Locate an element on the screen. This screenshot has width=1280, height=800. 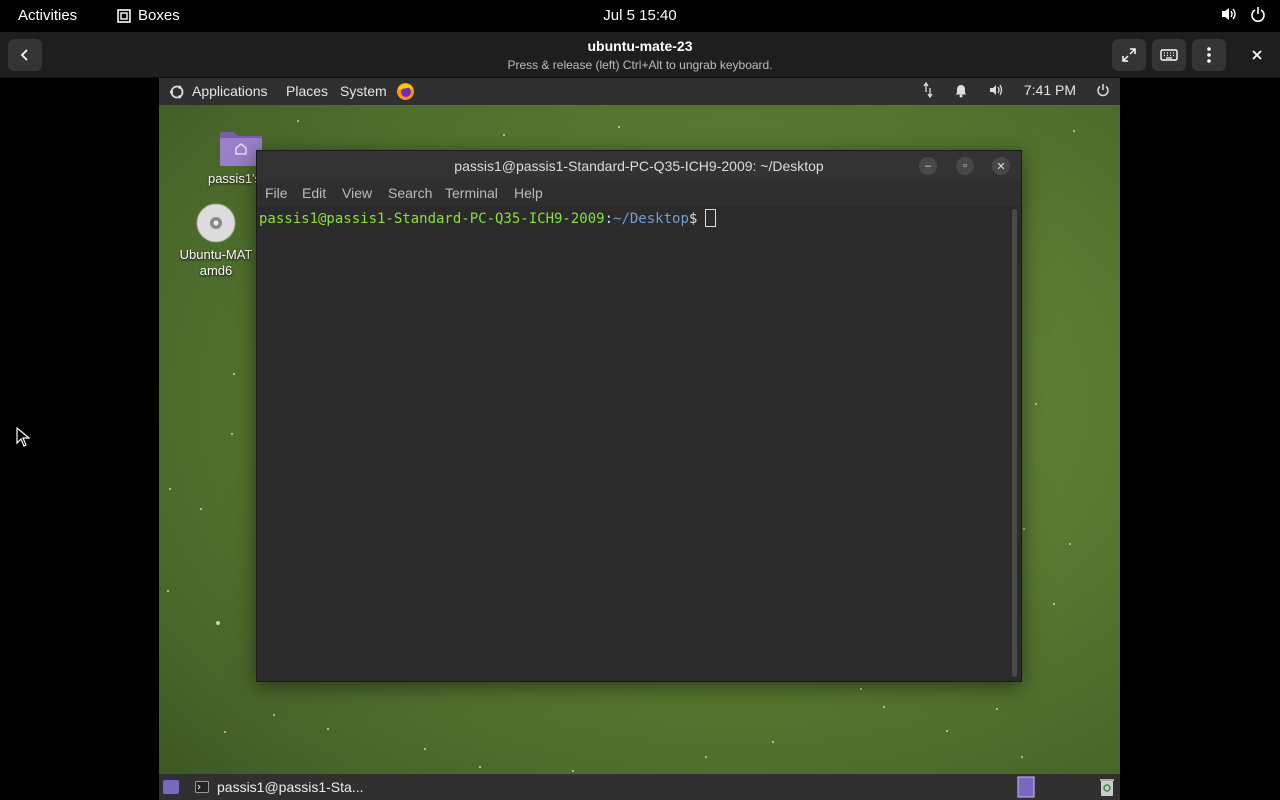
places-menu: Places is located at coordinates (307, 91).